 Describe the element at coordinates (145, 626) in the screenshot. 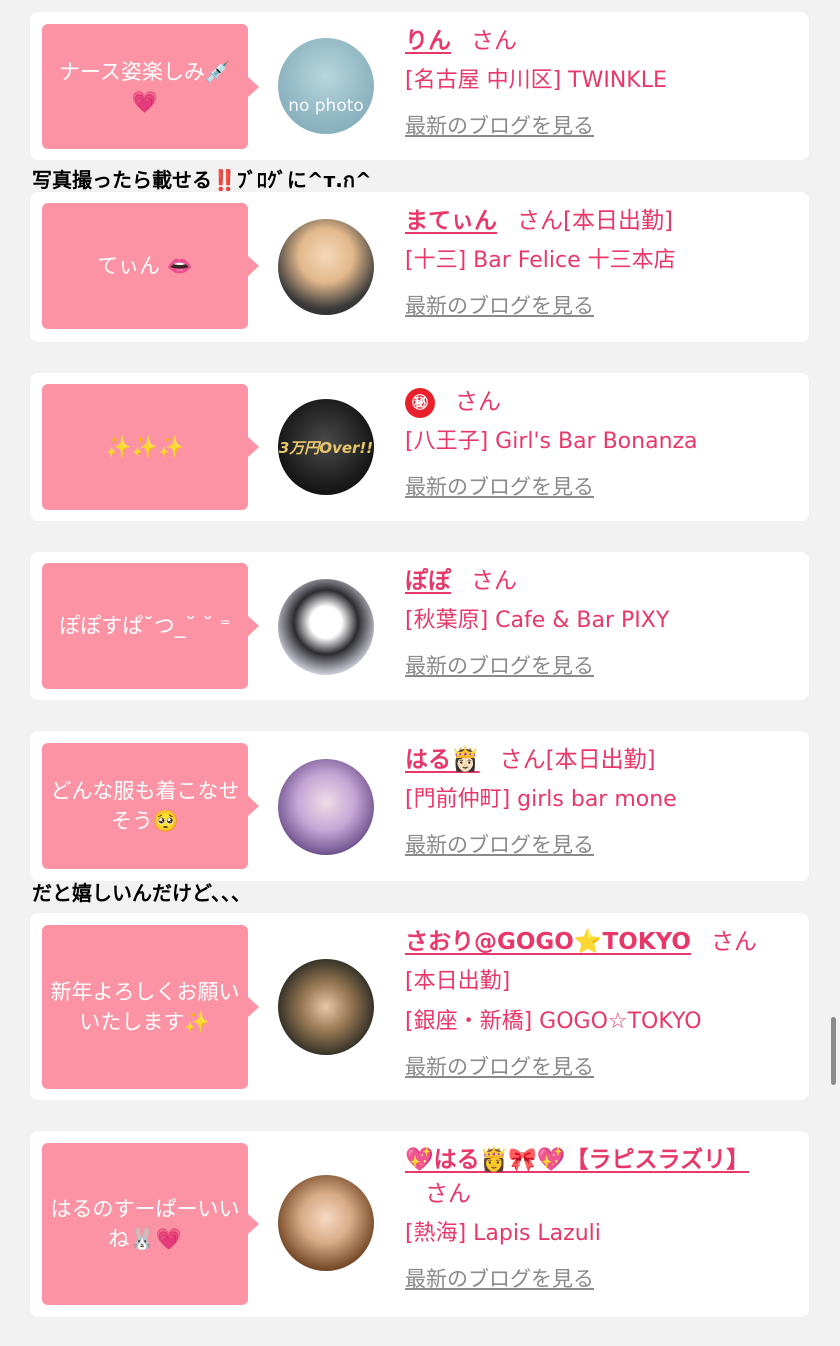

I see `message-text: ぽぽすぱ˘つ_˘ ˘ ⁼` at that location.